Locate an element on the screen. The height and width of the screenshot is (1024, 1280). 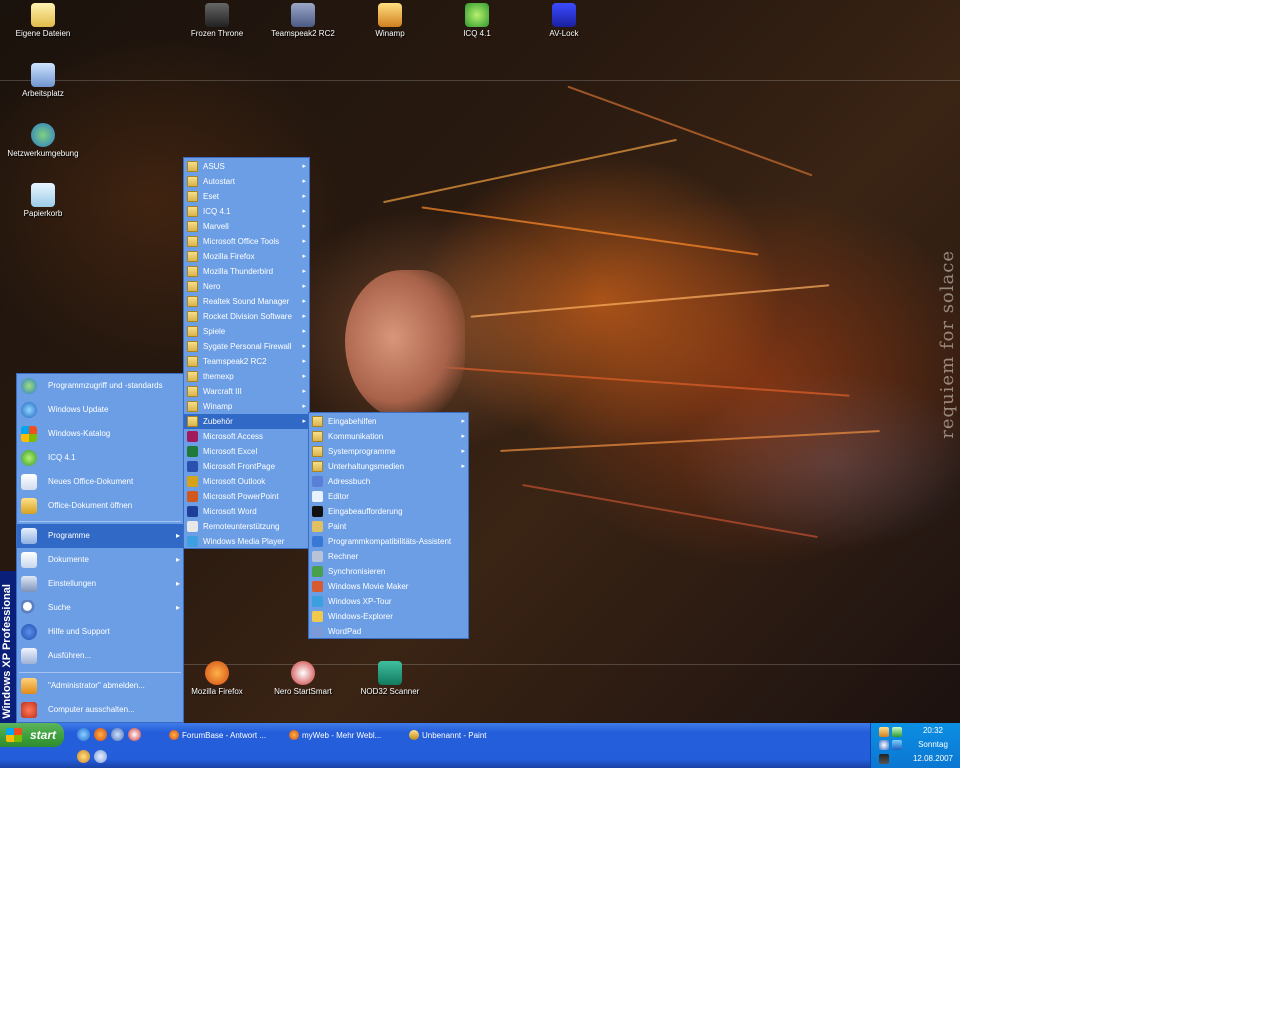
accessories-item-unterhaltungsmedien: Unterhaltungsmedien ▸ is located at coordinates (388, 466).